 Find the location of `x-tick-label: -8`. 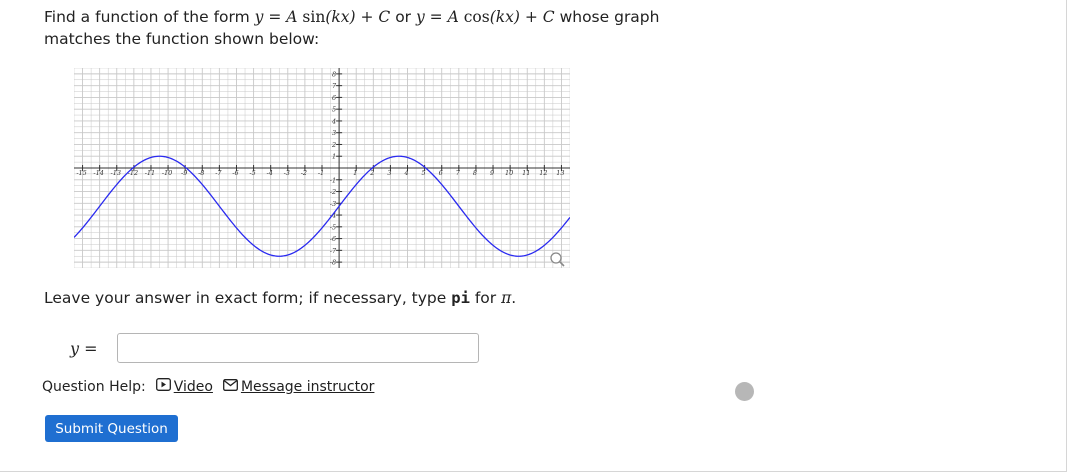

x-tick-label: -8 is located at coordinates (201, 173).